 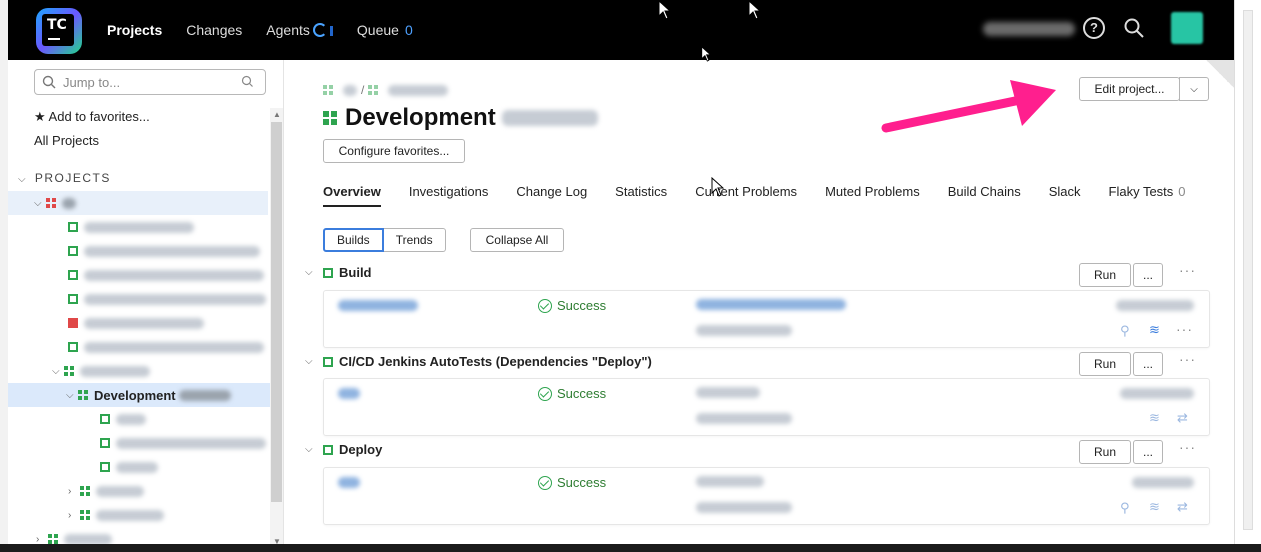 I want to click on tab-change-log: Change Log, so click(x=551, y=195).